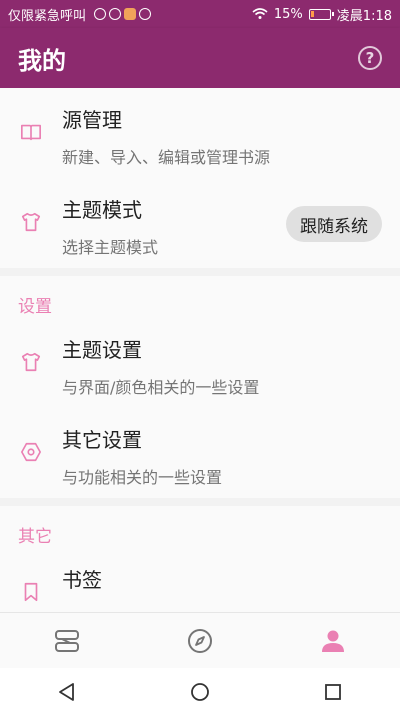 Image resolution: width=400 pixels, height=715 pixels. I want to click on source-manage-item: 源管理 新建、导入、编辑或管理书源, so click(200, 133).